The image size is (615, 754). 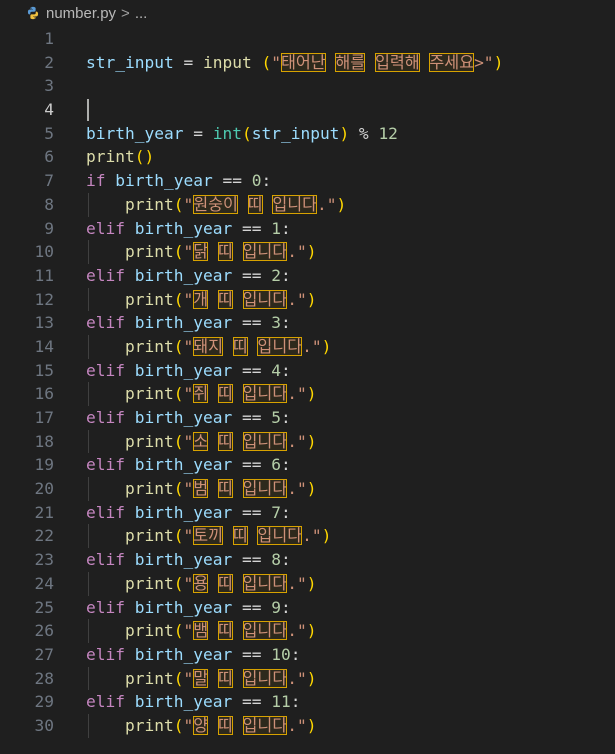 What do you see at coordinates (307, 631) in the screenshot?
I see `code-line: 26 print("뱀 띠 입니다.")` at bounding box center [307, 631].